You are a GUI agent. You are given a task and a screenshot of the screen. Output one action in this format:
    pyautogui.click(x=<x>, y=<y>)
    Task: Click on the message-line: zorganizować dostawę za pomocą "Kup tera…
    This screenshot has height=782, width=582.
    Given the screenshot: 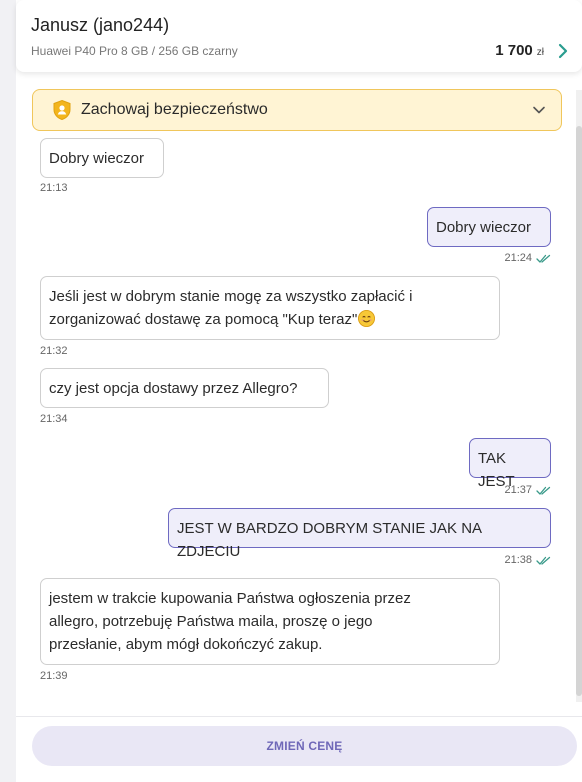 What is the action you would take?
    pyautogui.click(x=203, y=319)
    